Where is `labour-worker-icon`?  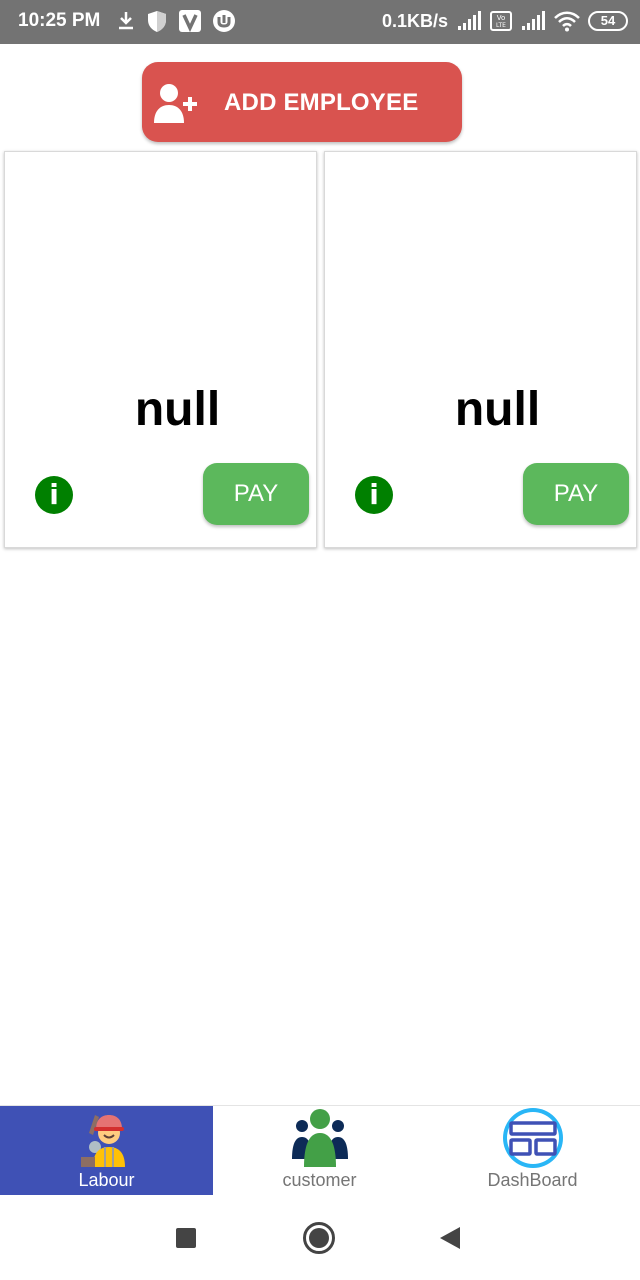
labour-worker-icon is located at coordinates (102, 1141).